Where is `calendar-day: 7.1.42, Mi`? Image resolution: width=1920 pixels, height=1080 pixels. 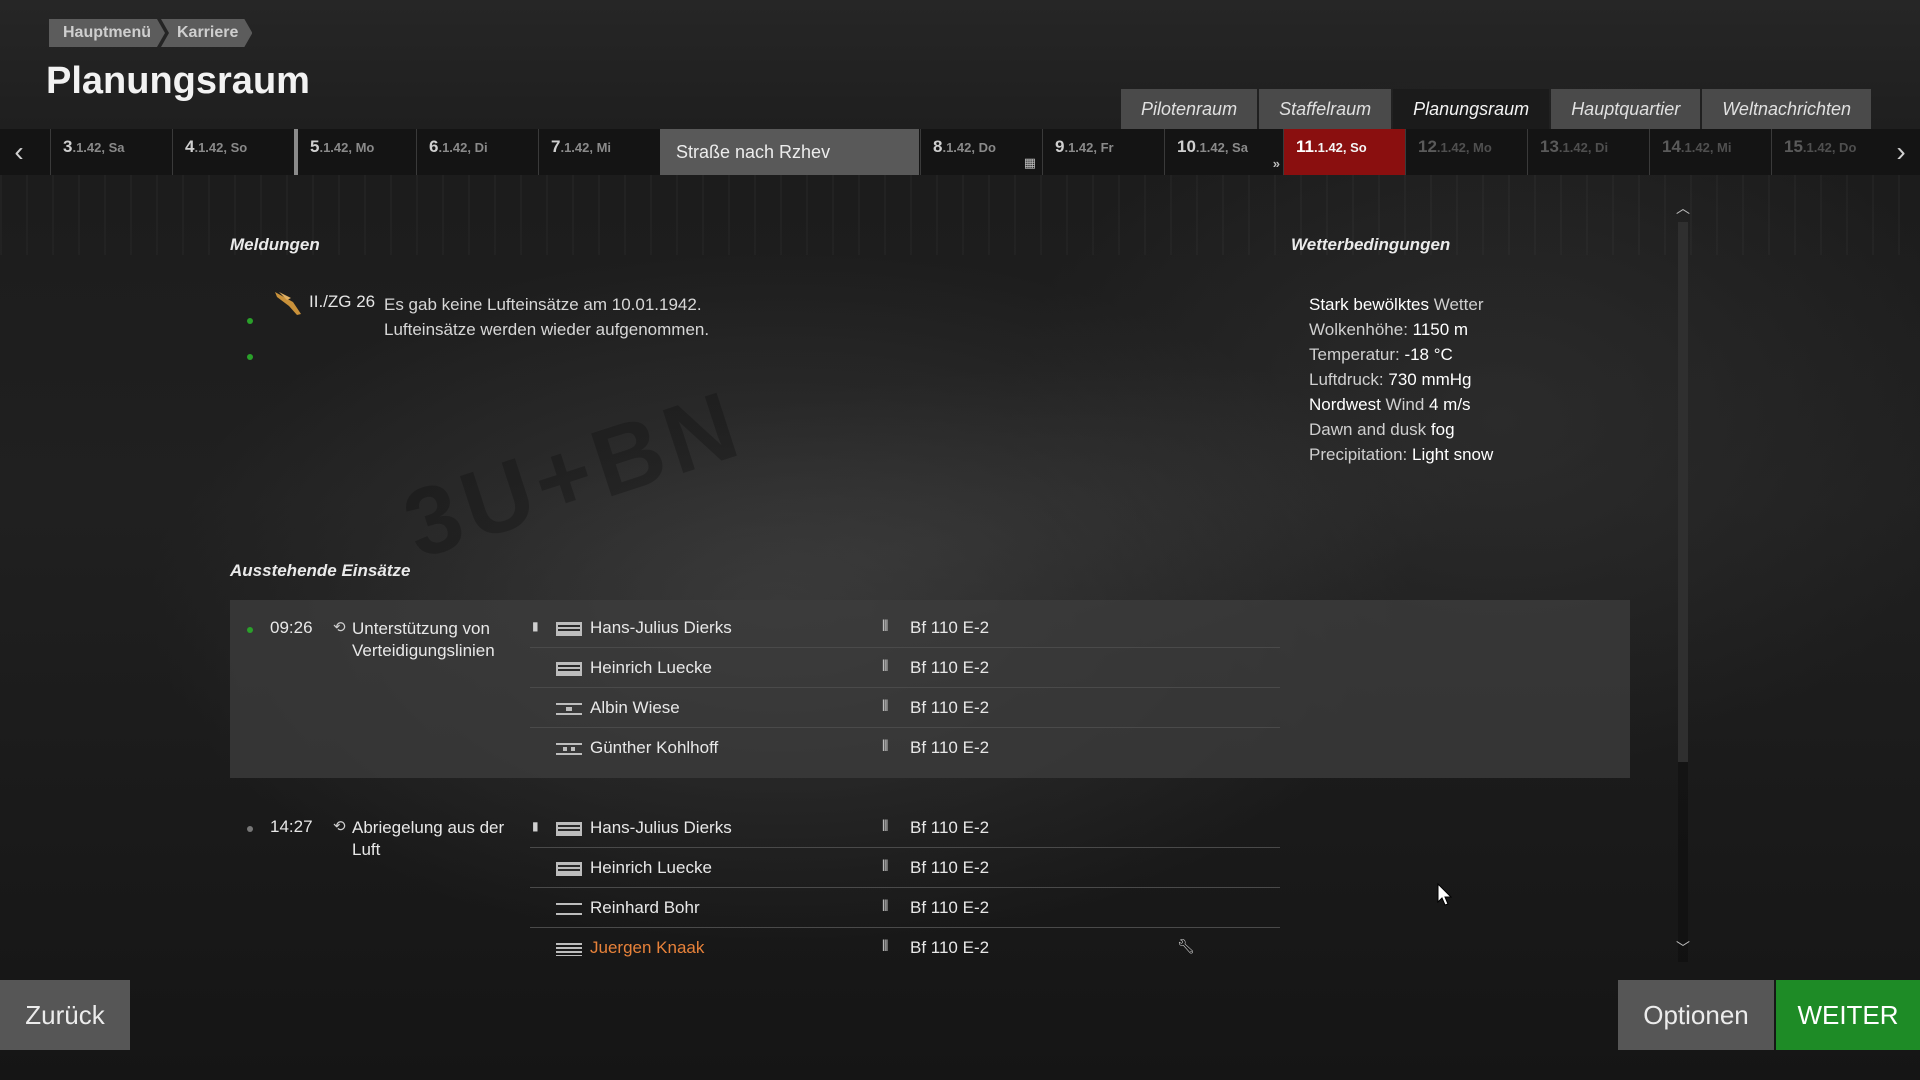 calendar-day: 7.1.42, Mi is located at coordinates (599, 152).